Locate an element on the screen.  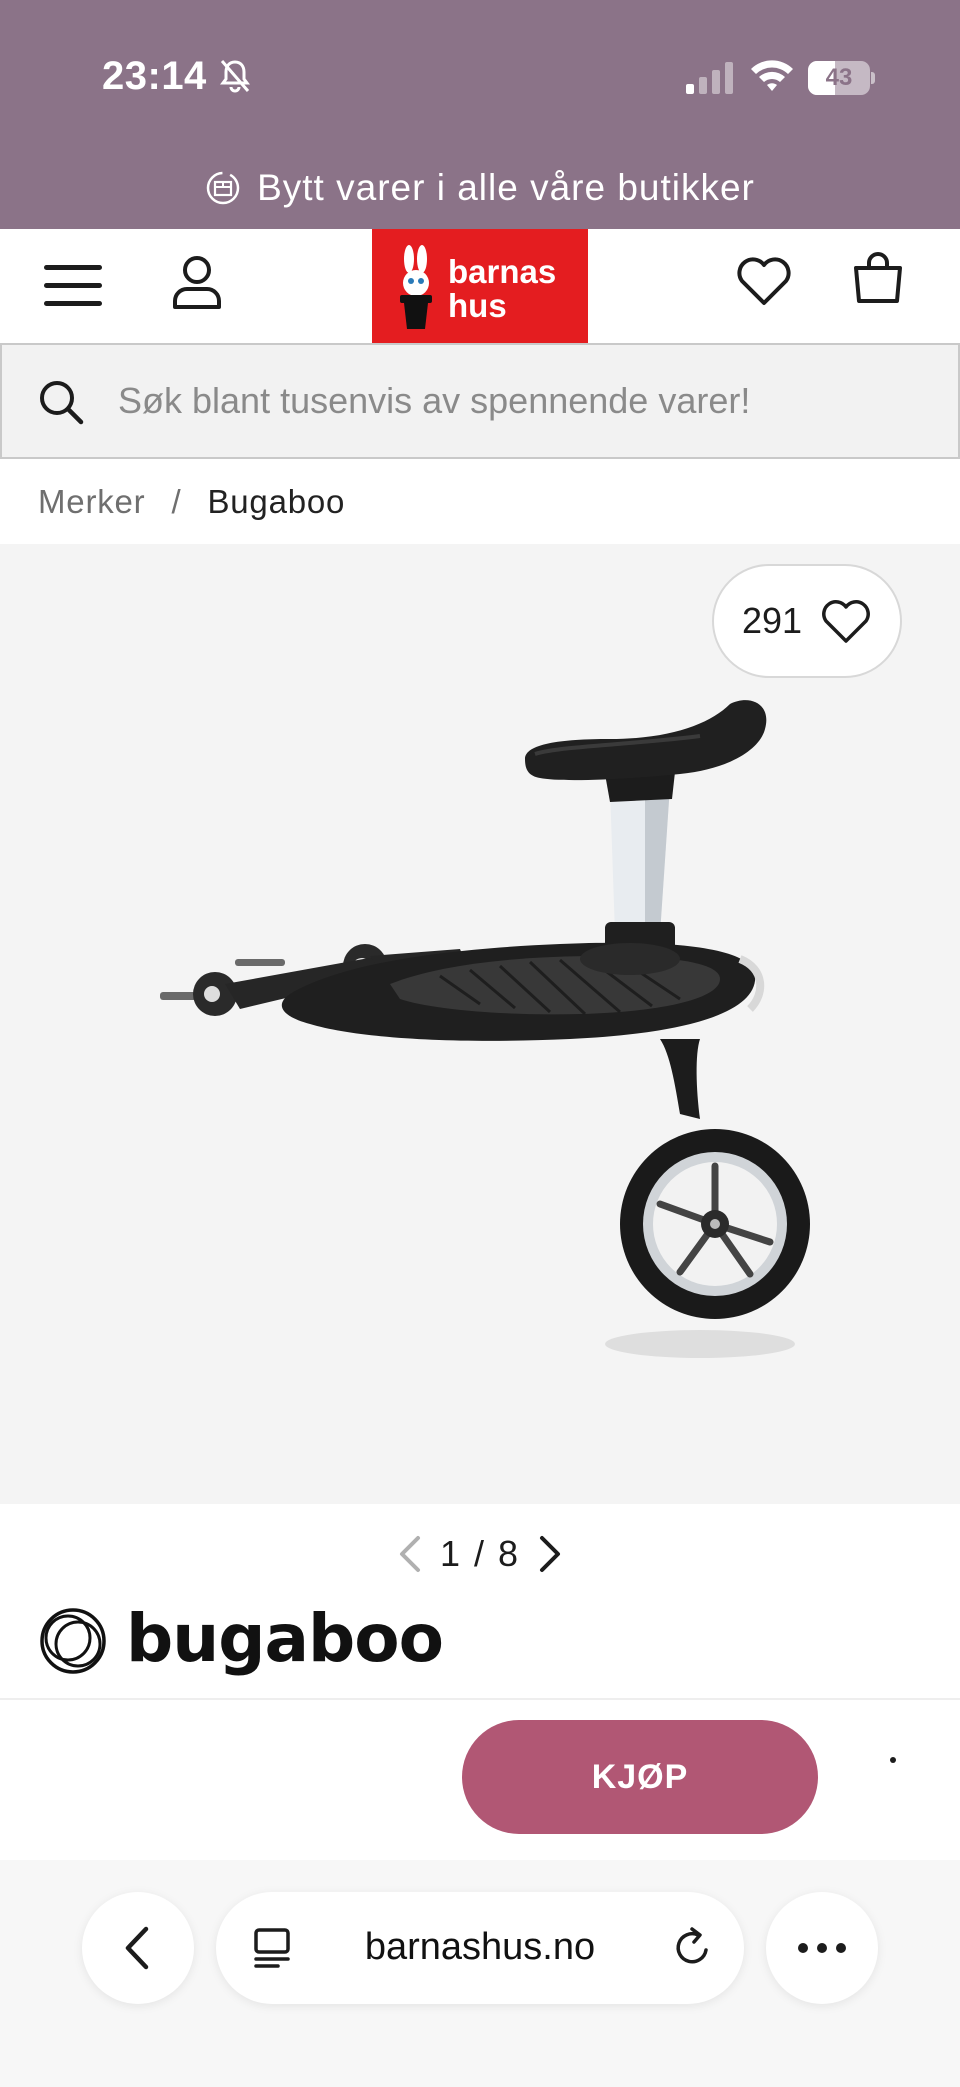
buy-button: KJØP is located at coordinates (640, 1777).